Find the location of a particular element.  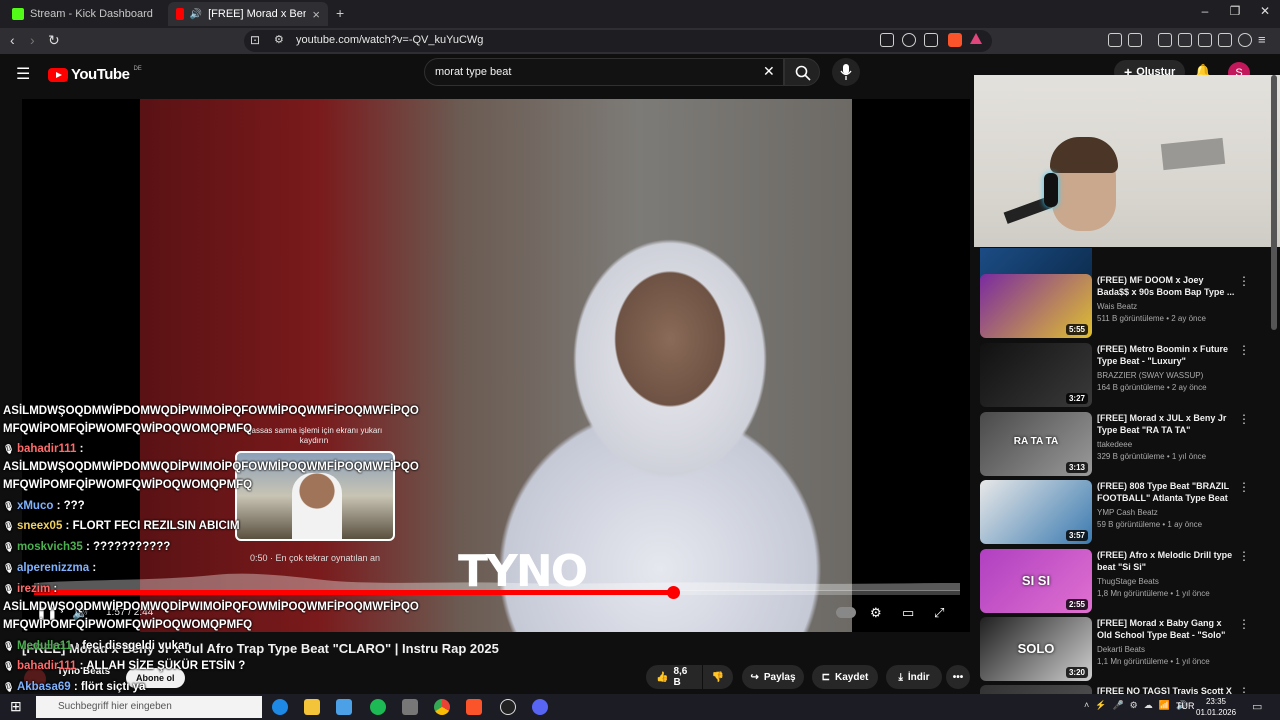

reload-icon: ↻ is located at coordinates (54, 40).